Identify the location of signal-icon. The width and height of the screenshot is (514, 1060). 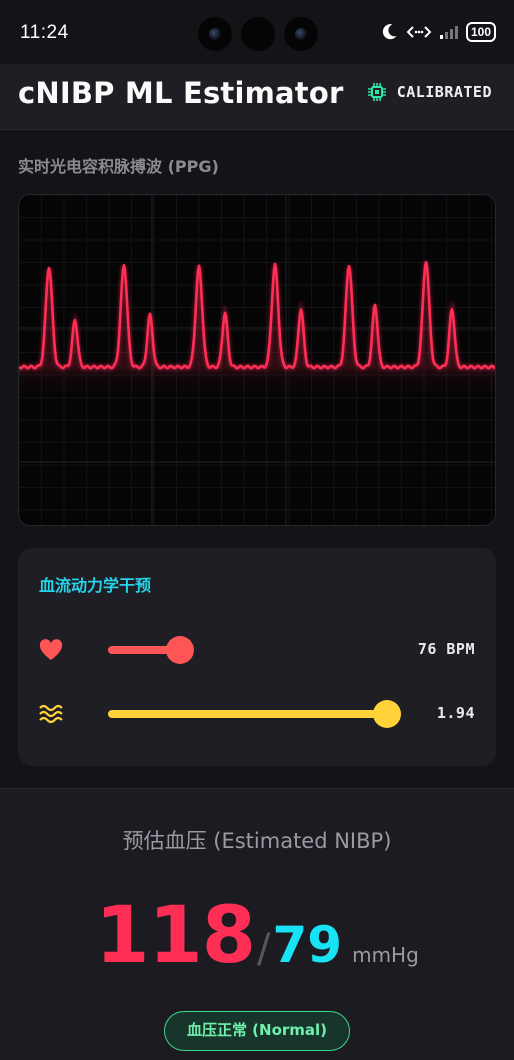
(448, 32).